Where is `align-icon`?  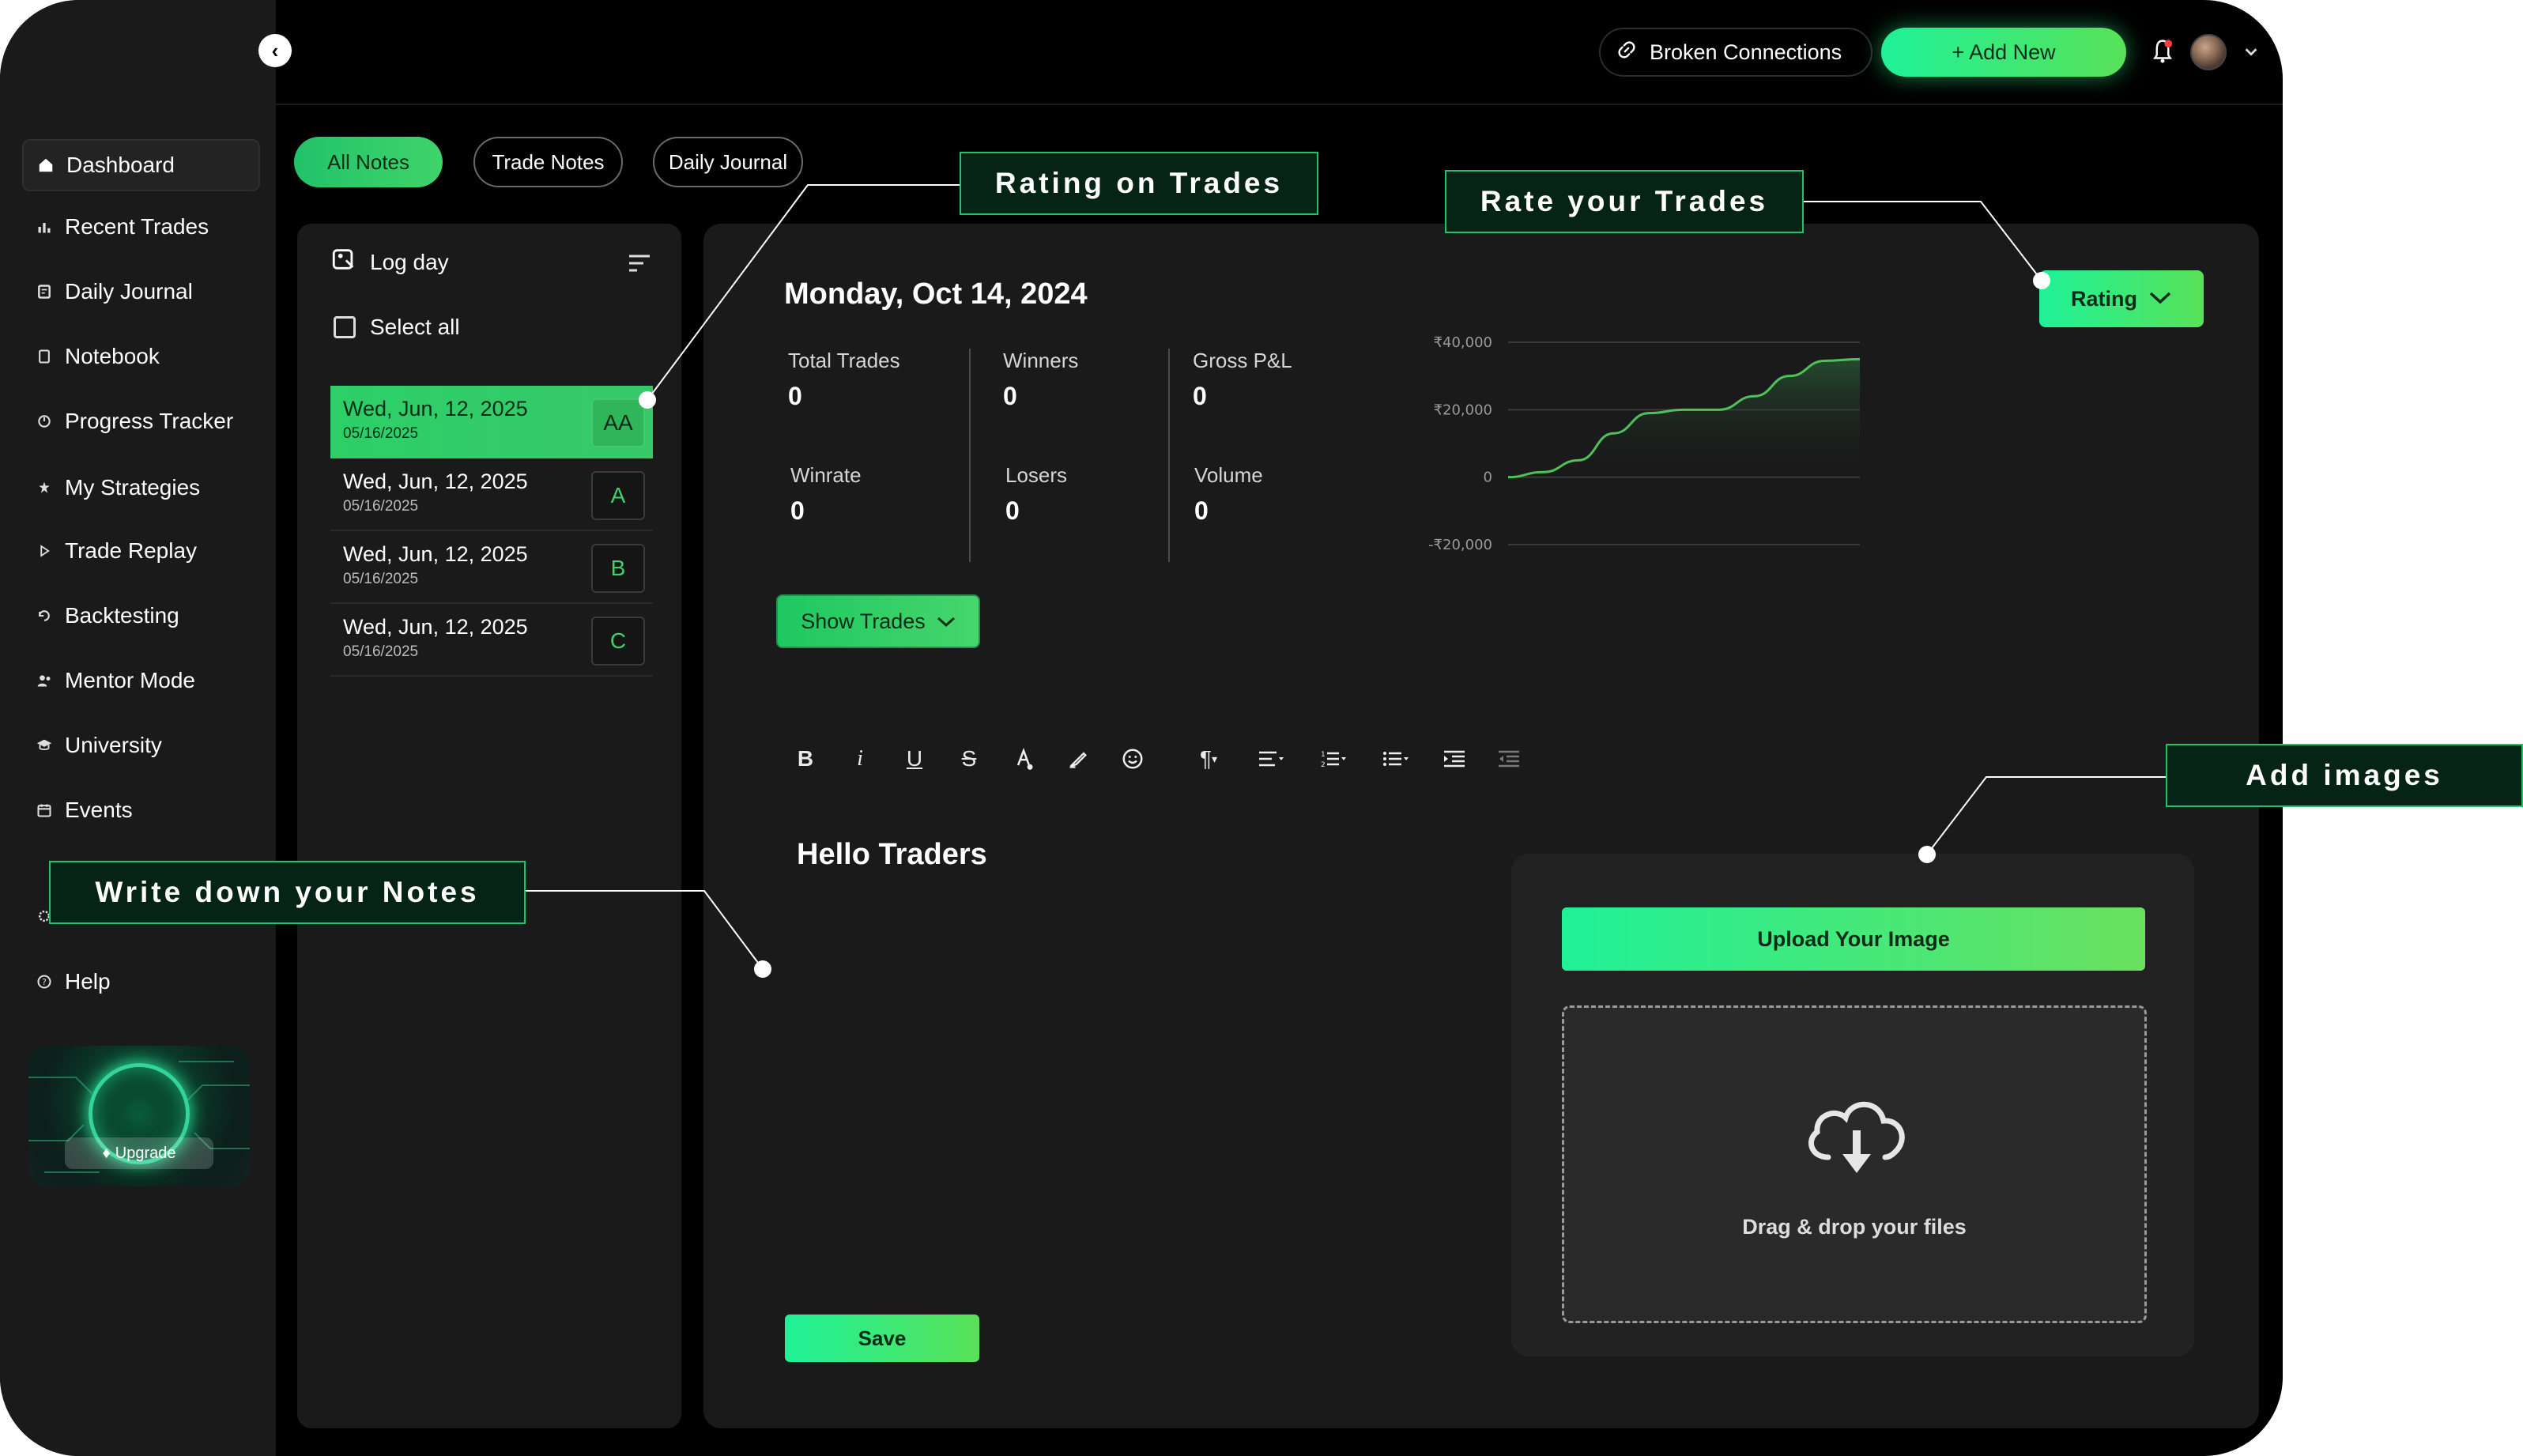 align-icon is located at coordinates (1271, 759).